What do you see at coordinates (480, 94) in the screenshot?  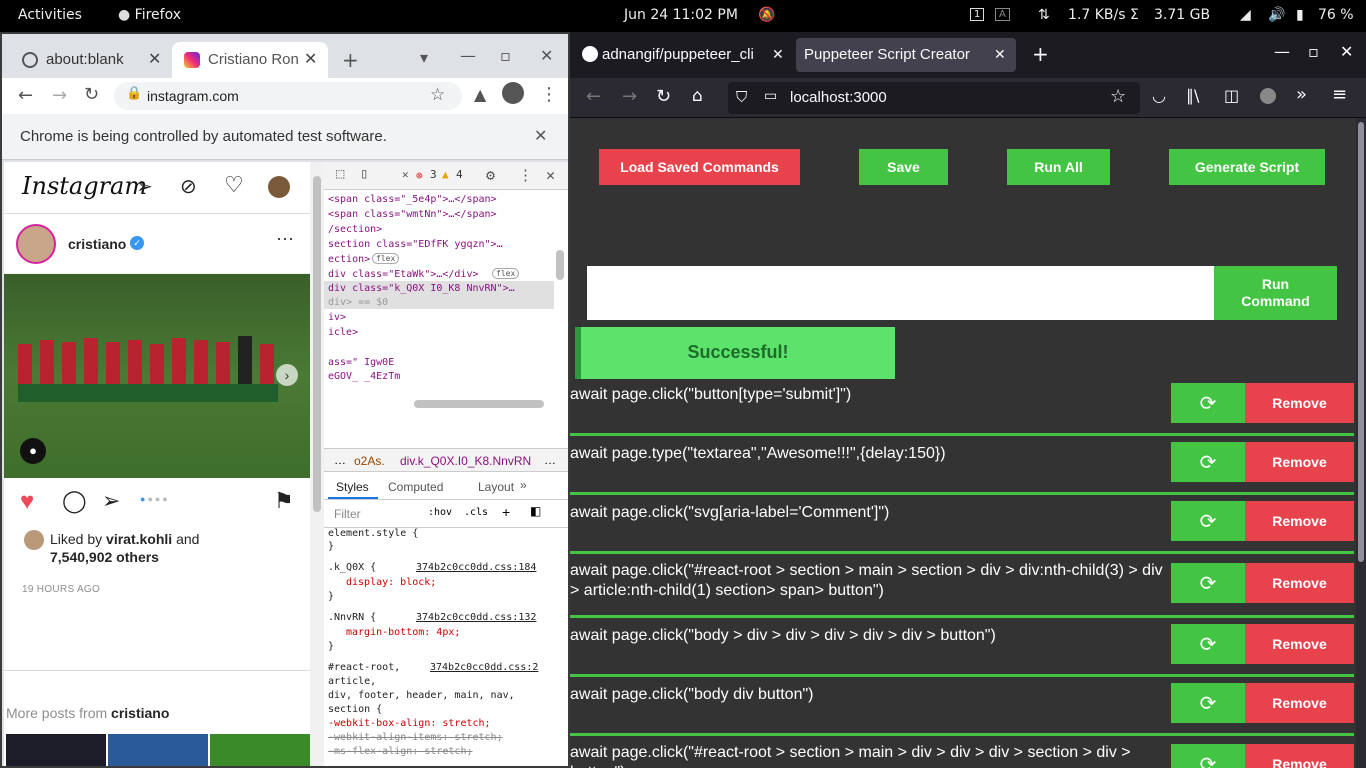 I see `flask-icon: ▲` at bounding box center [480, 94].